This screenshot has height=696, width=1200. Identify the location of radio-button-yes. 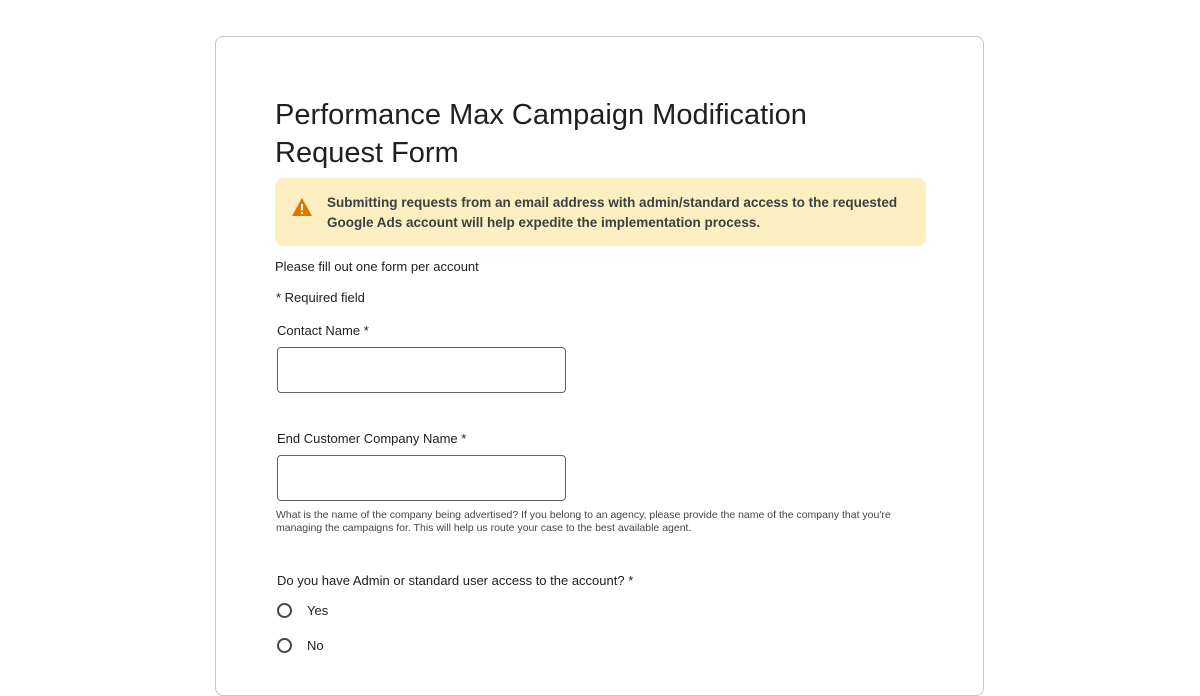
(284, 610).